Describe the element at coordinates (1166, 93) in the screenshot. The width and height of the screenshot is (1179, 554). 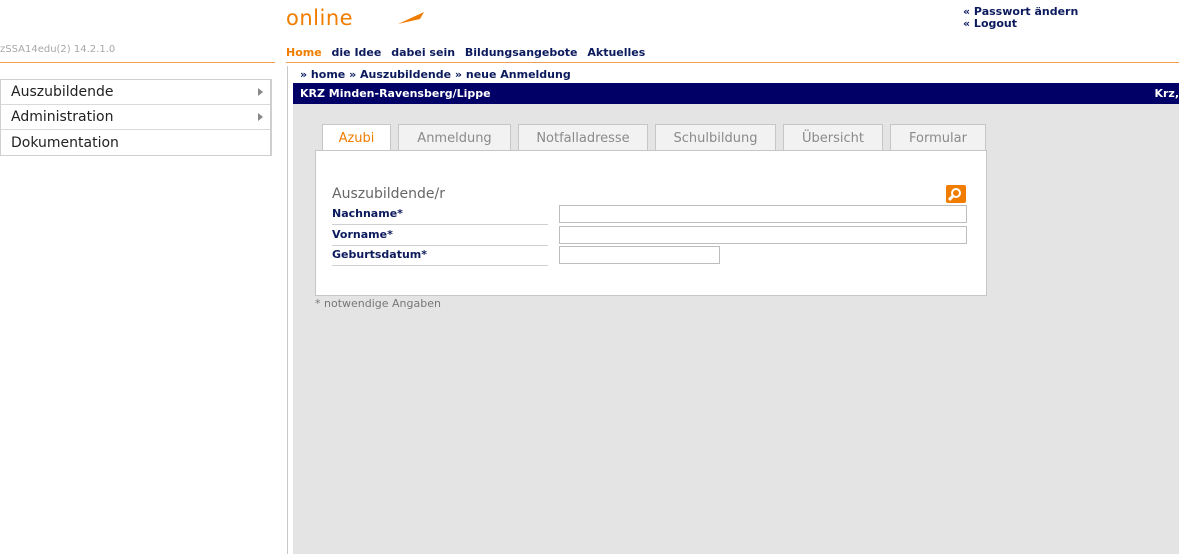
I see `title-bar-right: Krz,` at that location.